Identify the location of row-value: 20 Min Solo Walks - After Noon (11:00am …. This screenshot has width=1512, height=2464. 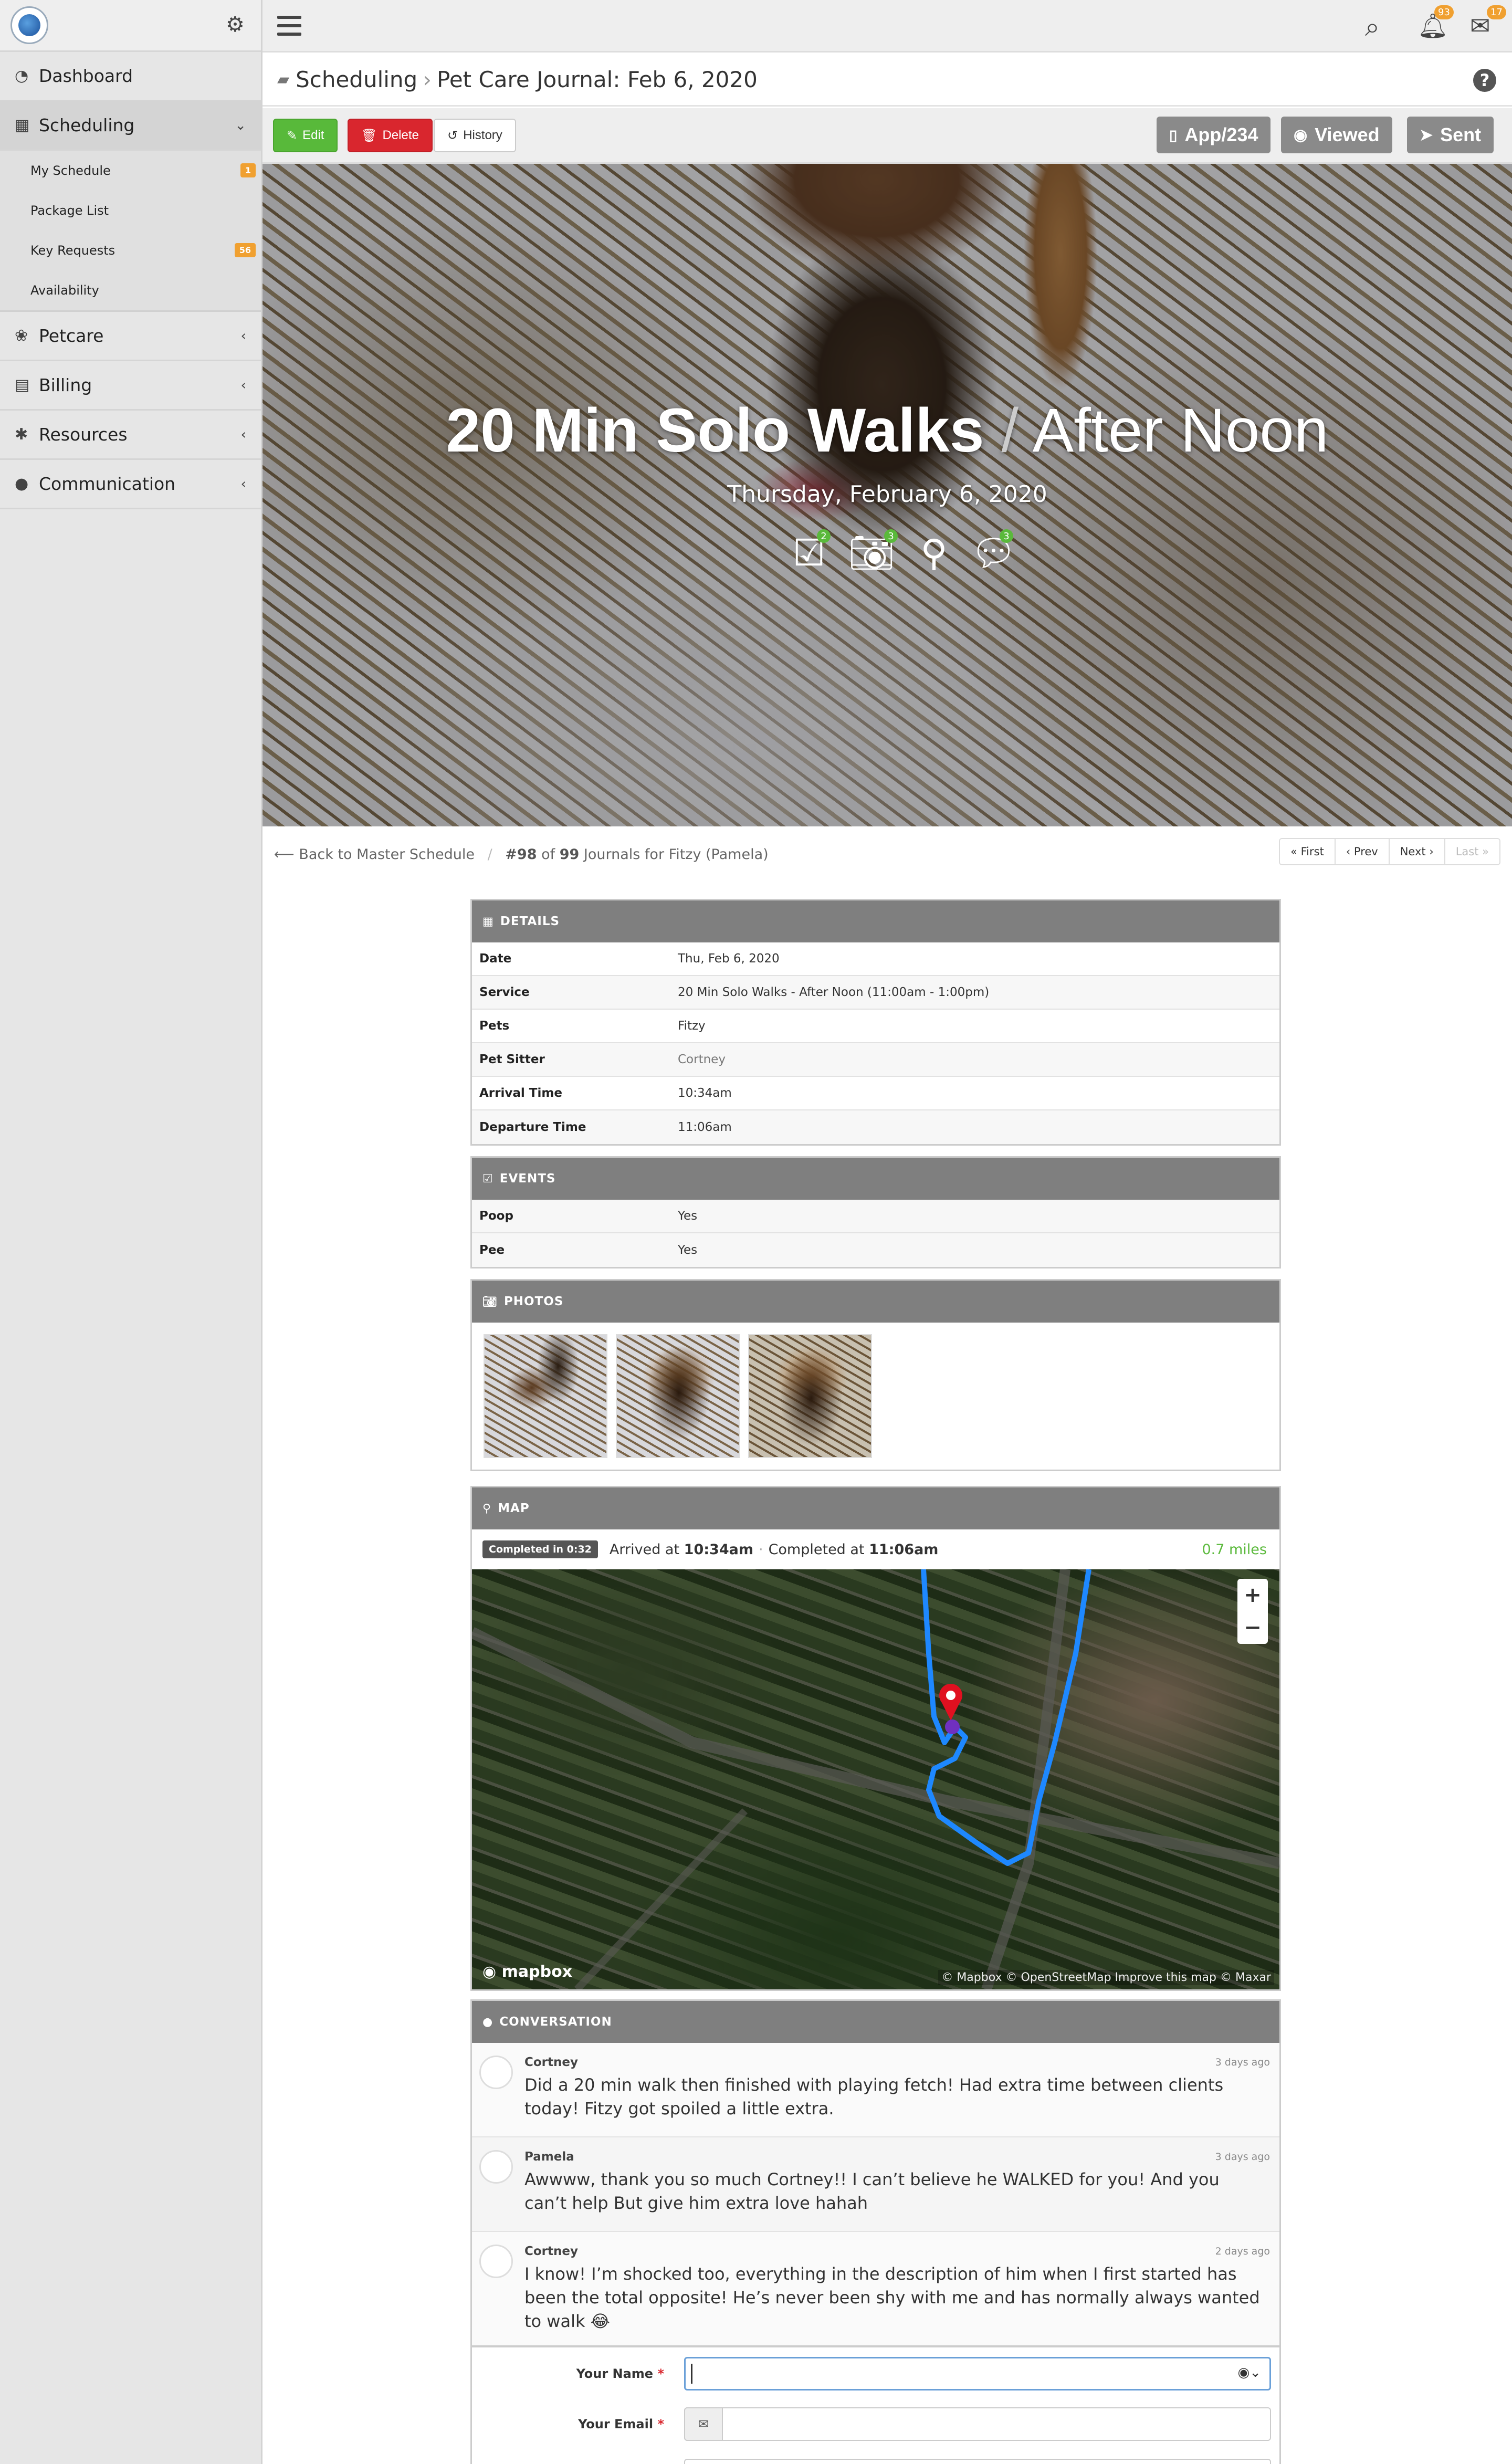
(834, 992).